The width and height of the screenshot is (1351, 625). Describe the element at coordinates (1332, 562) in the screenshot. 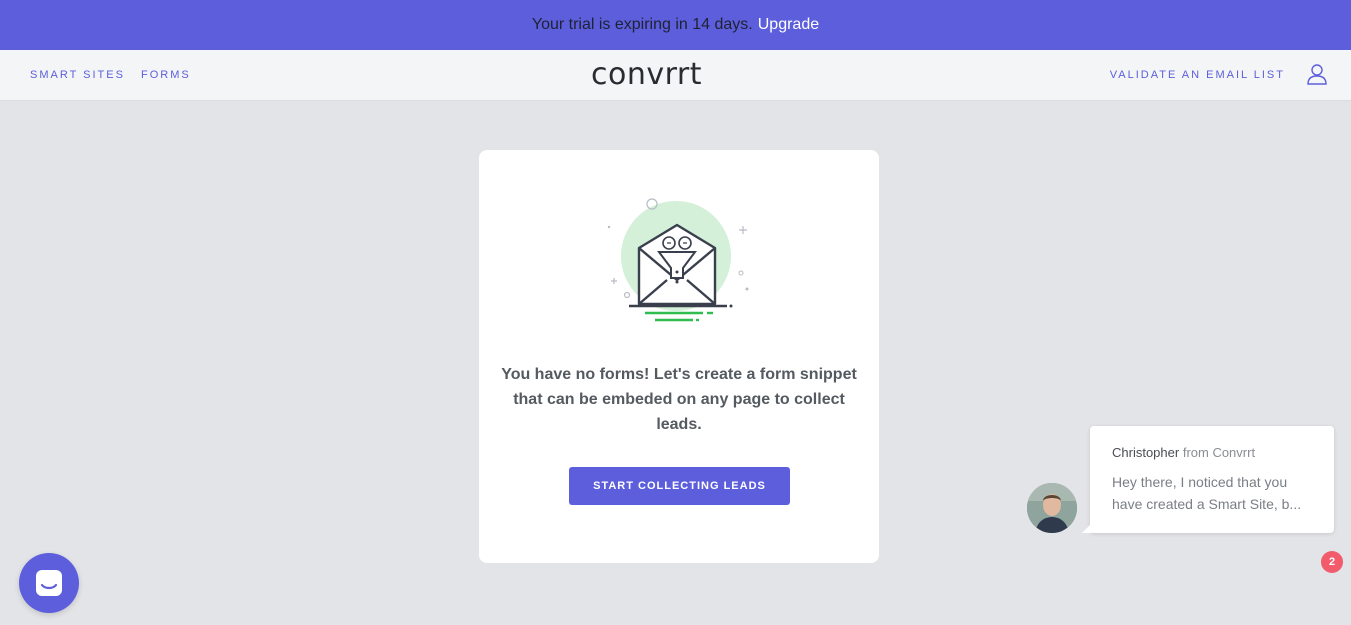

I see `unread-count-badge: 2` at that location.